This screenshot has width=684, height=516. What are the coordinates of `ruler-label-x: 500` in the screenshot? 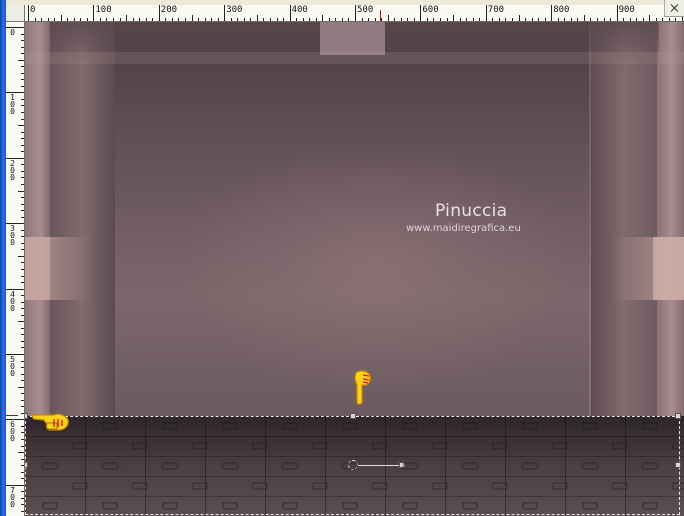 It's located at (365, 10).